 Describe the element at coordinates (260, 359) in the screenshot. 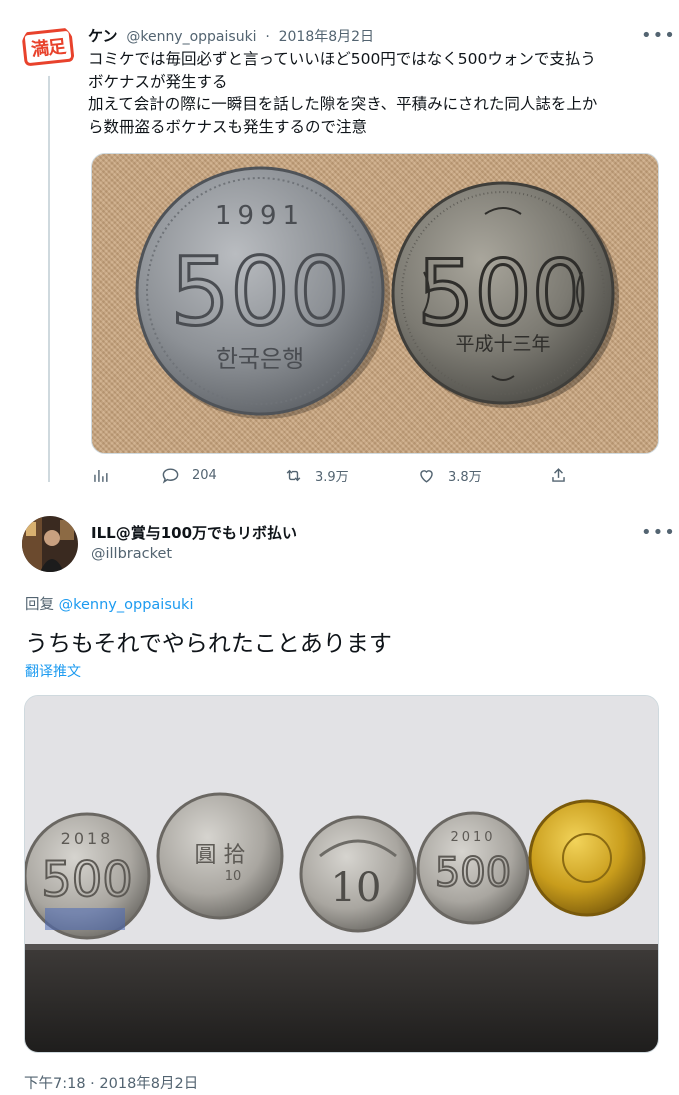

I see `coin-label: 한국은행` at that location.